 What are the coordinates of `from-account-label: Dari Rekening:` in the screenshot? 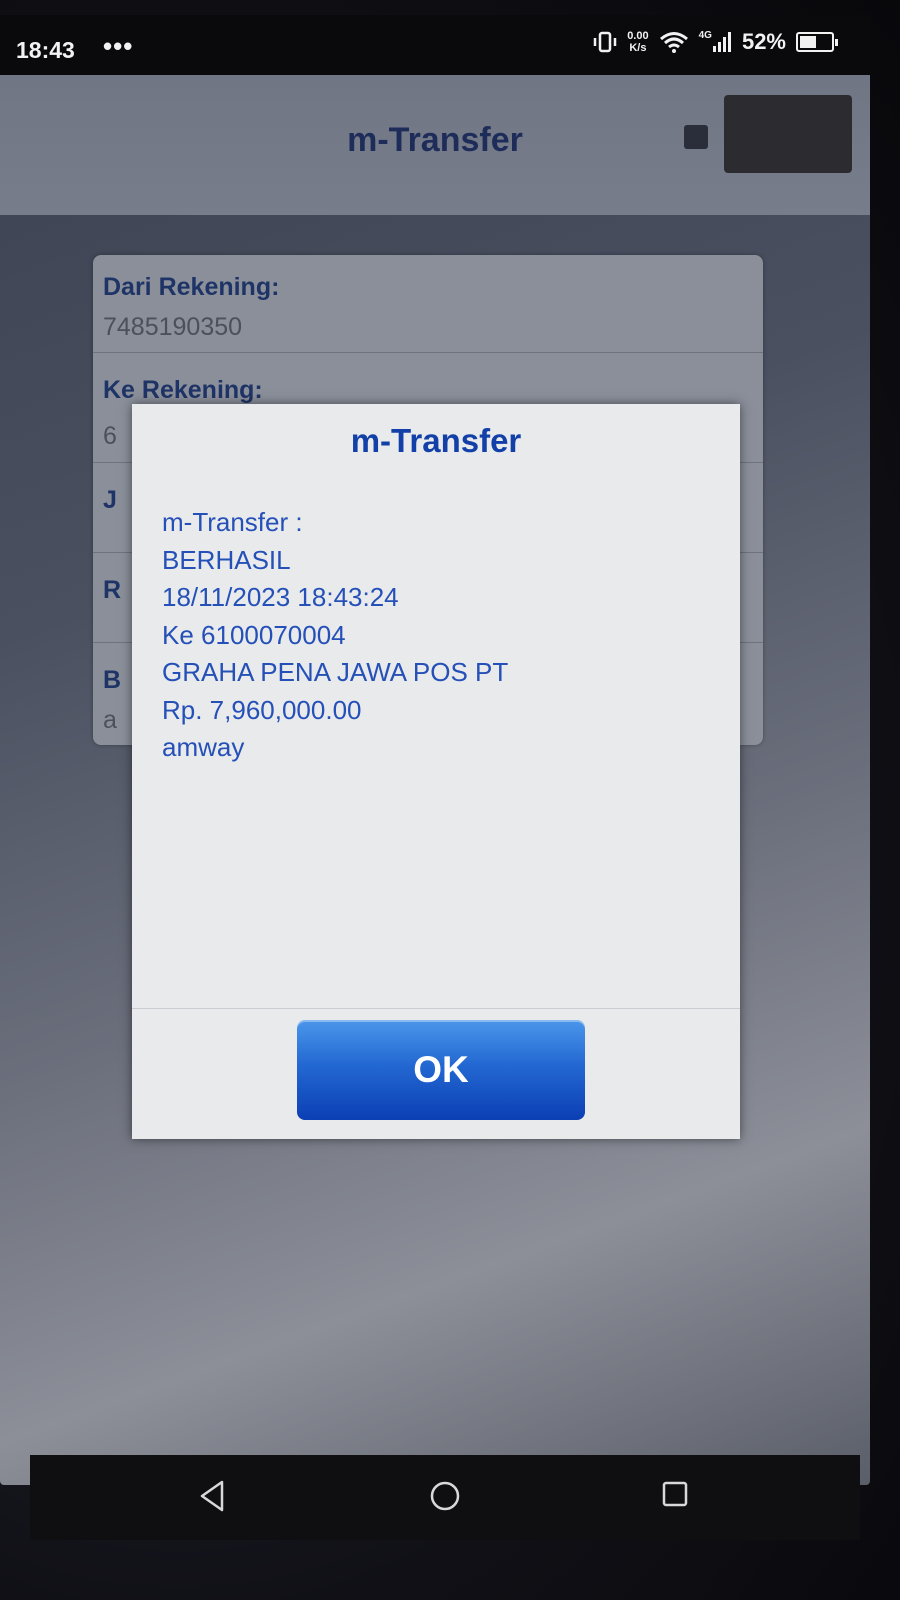 It's located at (191, 287).